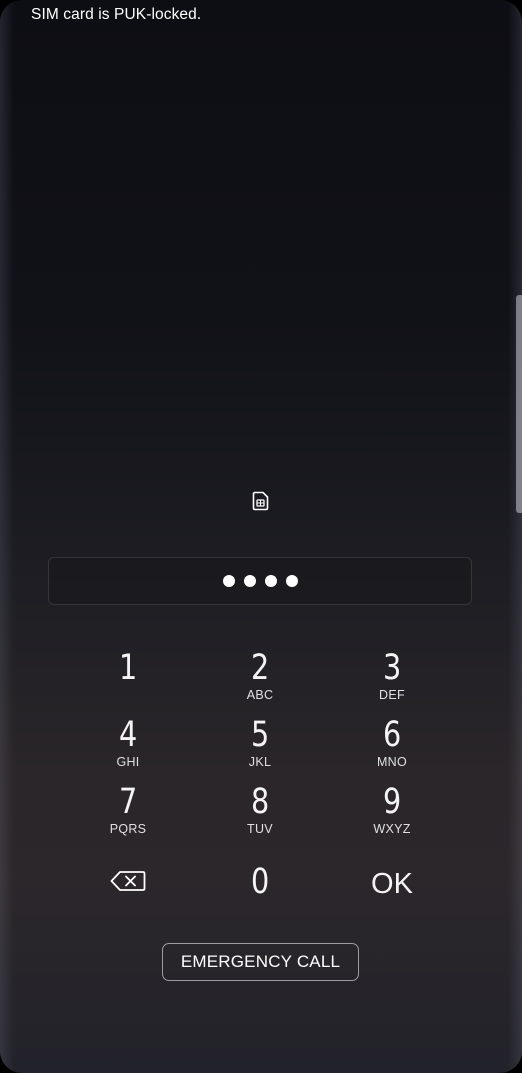  What do you see at coordinates (515, 536) in the screenshot?
I see `screen-edge-right` at bounding box center [515, 536].